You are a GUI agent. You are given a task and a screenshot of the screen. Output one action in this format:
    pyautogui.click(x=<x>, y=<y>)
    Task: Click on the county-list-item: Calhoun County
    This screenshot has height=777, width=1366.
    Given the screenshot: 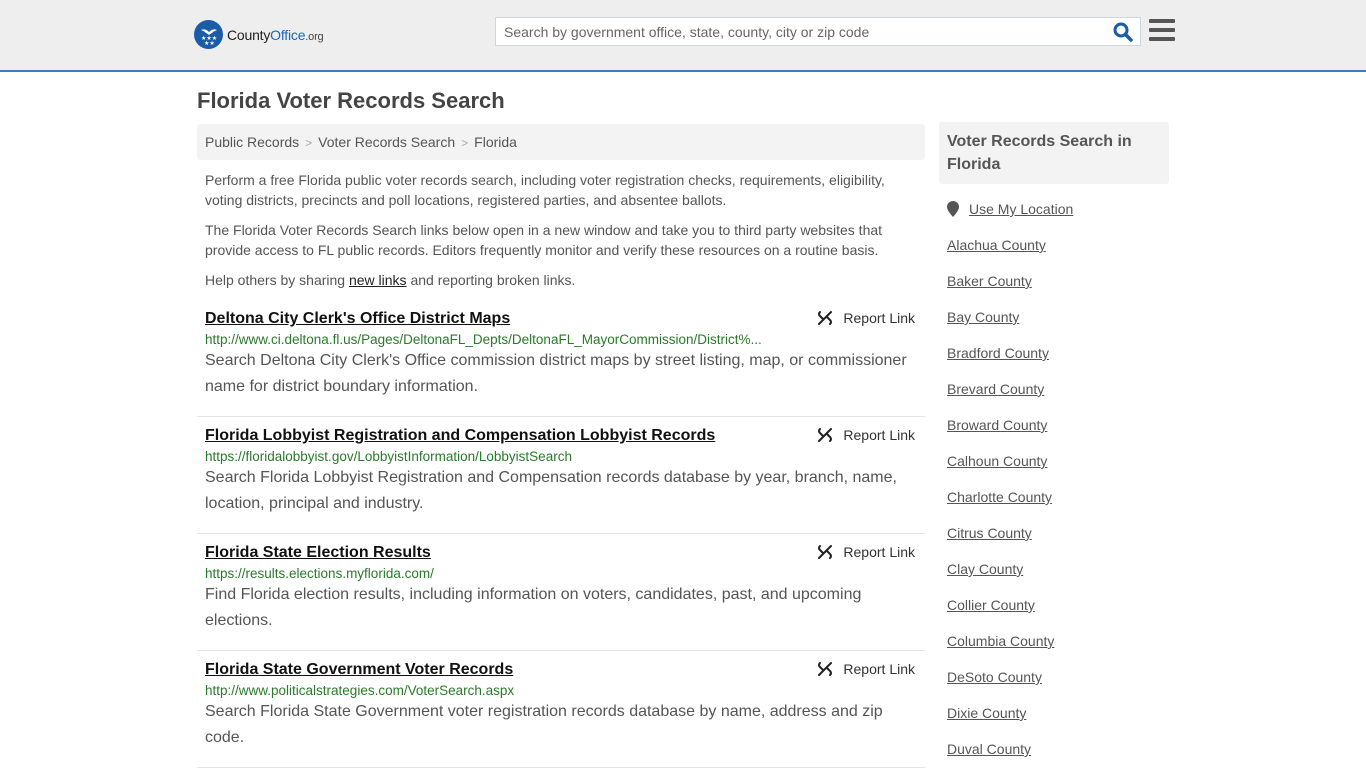 What is the action you would take?
    pyautogui.click(x=1000, y=471)
    